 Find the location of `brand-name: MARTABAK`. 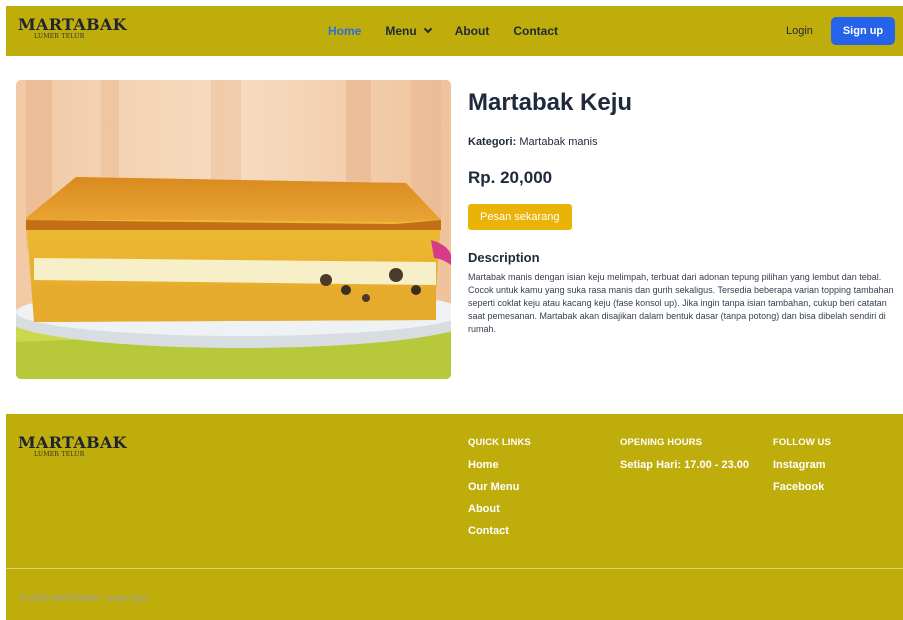

brand-name: MARTABAK is located at coordinates (72, 24).